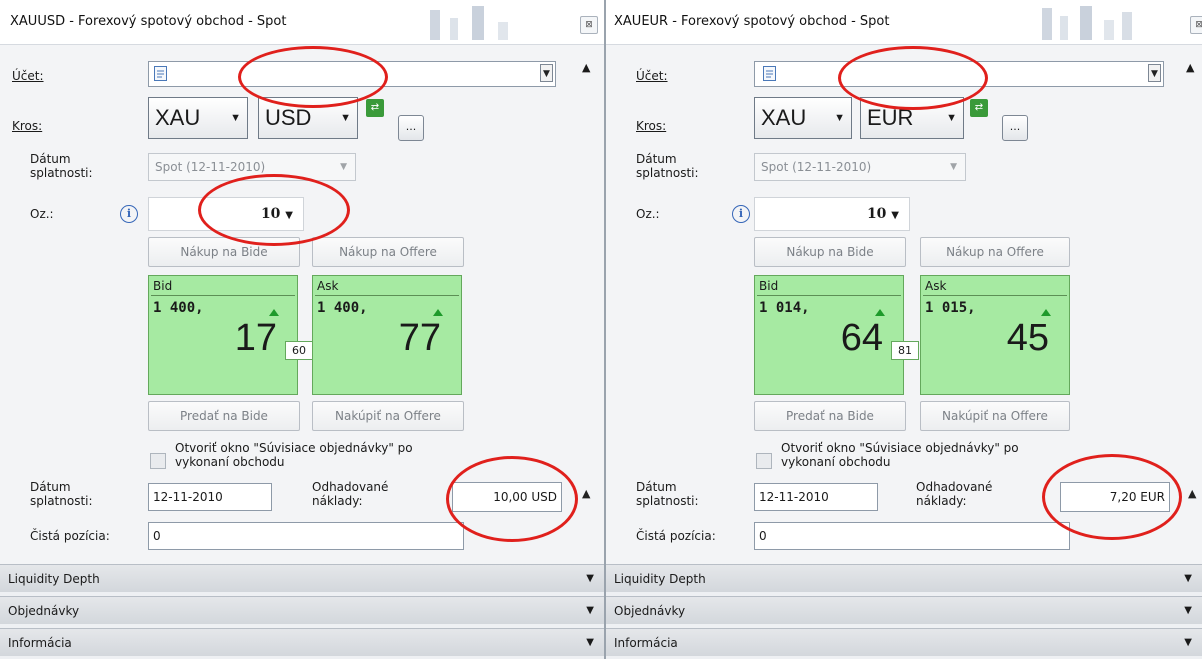 This screenshot has height=659, width=1202. What do you see at coordinates (299, 350) in the screenshot?
I see `spread-value: 60` at bounding box center [299, 350].